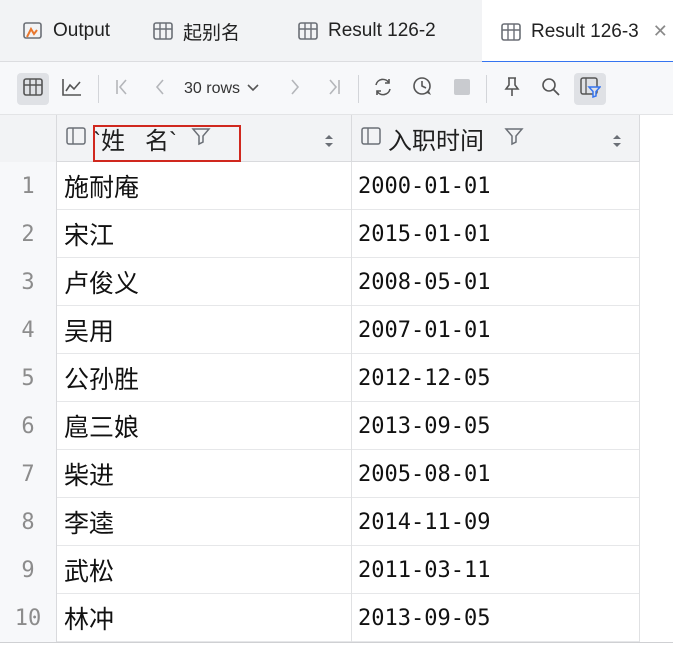 Image resolution: width=673 pixels, height=647 pixels. I want to click on stop-icon, so click(462, 89).